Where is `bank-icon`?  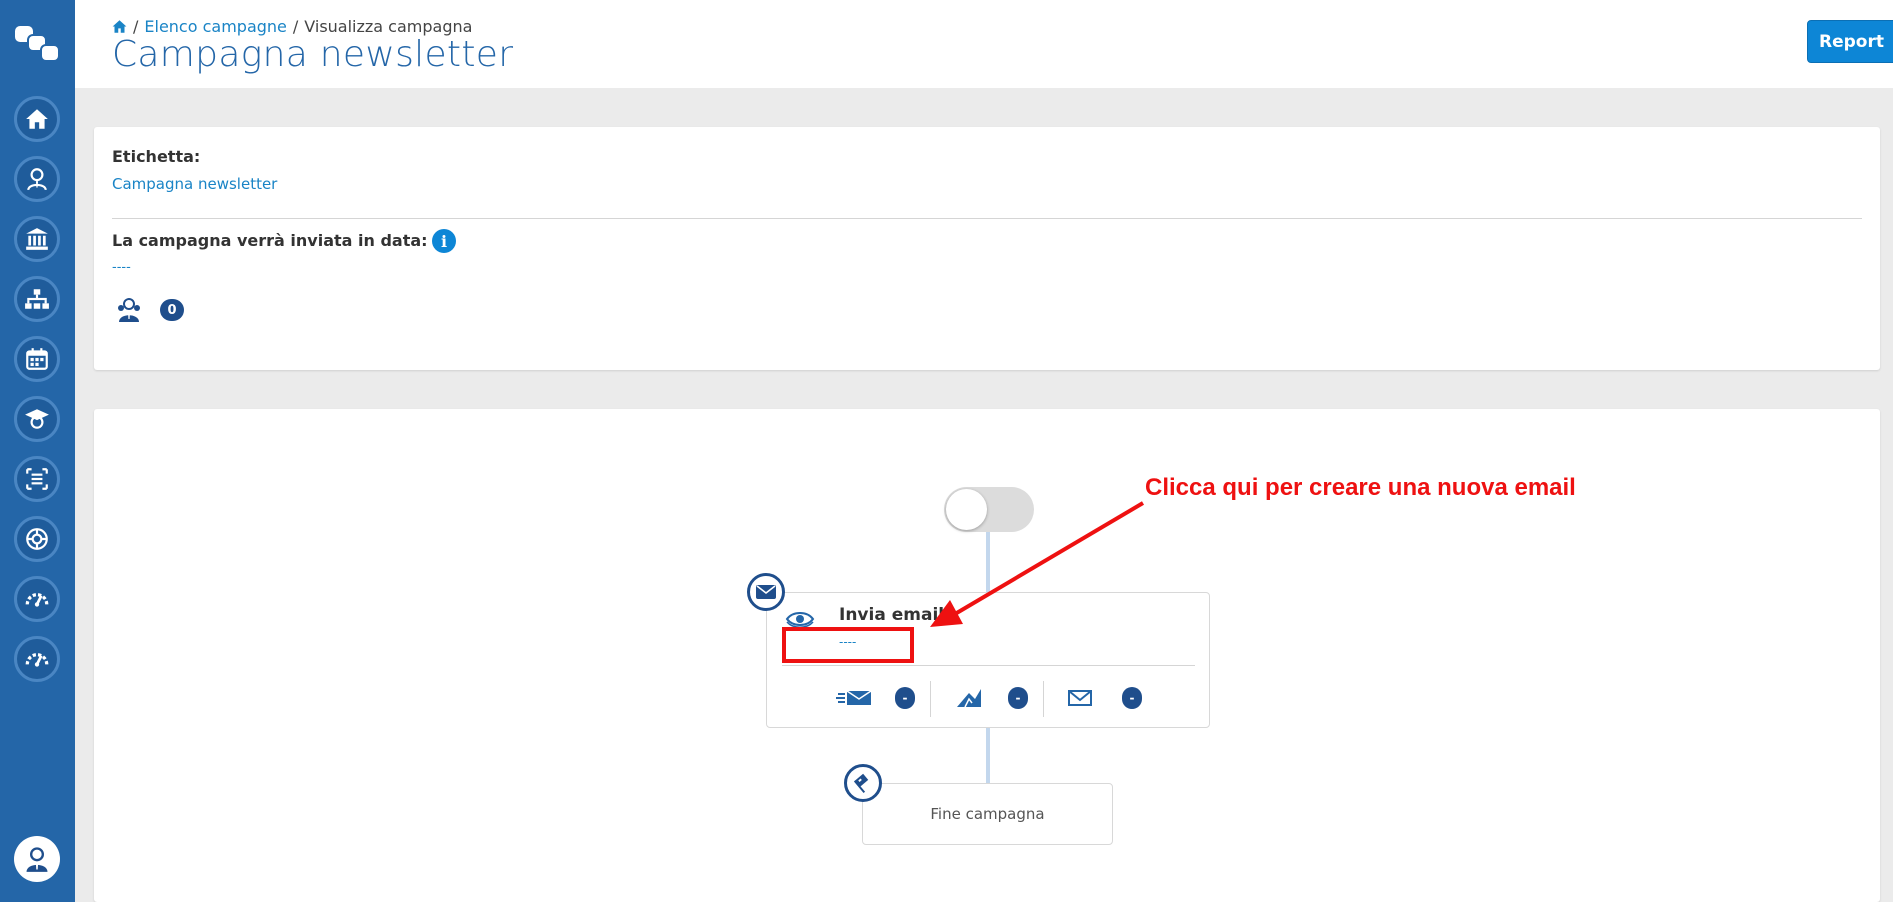
bank-icon is located at coordinates (37, 239).